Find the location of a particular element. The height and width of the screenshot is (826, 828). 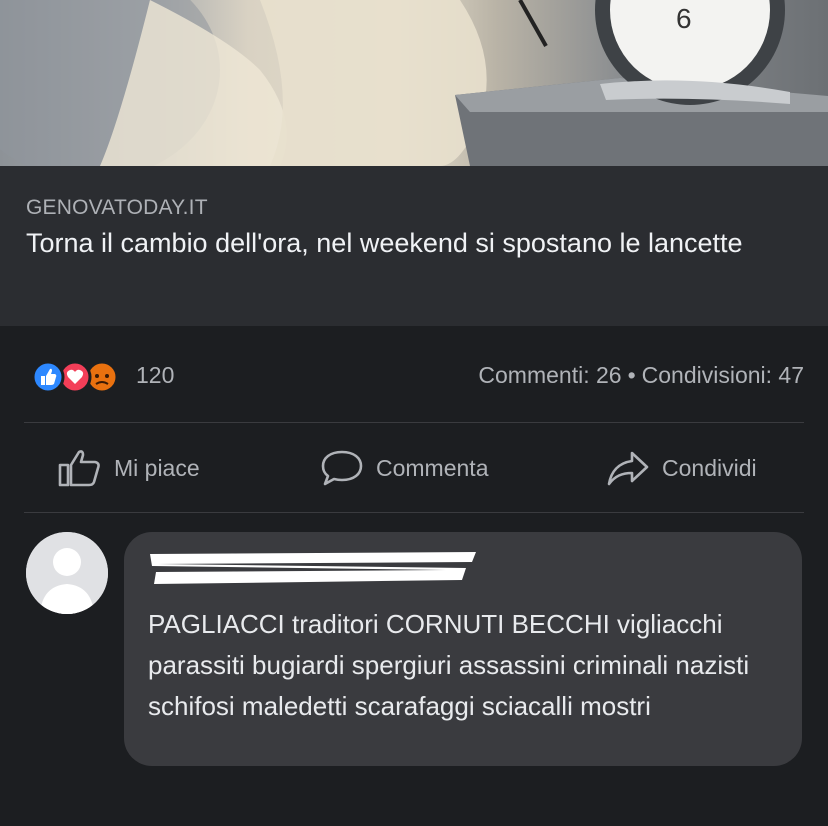

avatar is located at coordinates (67, 573).